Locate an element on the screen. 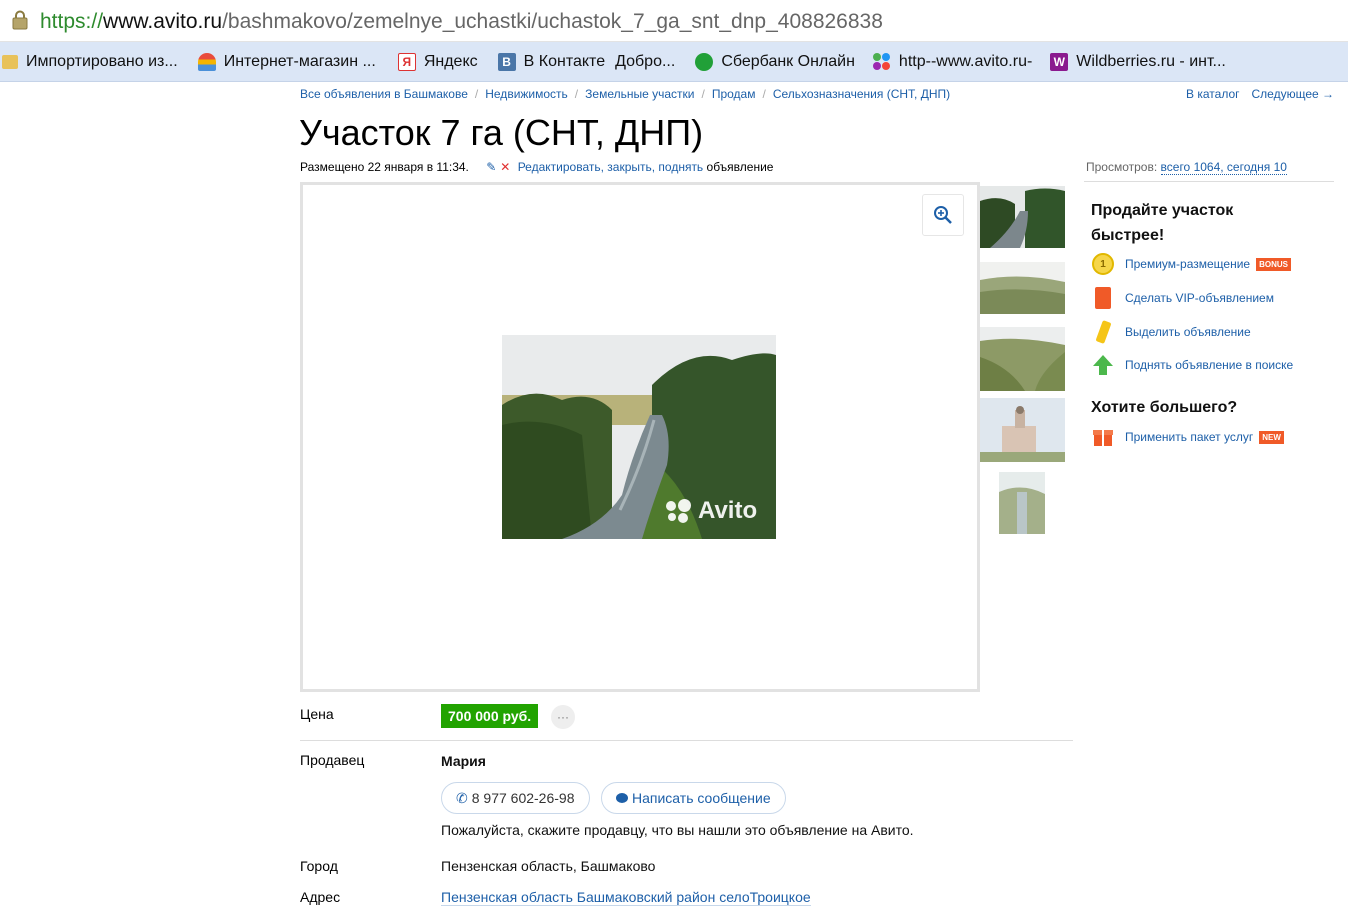  seller-label: Продавец is located at coordinates (332, 760).